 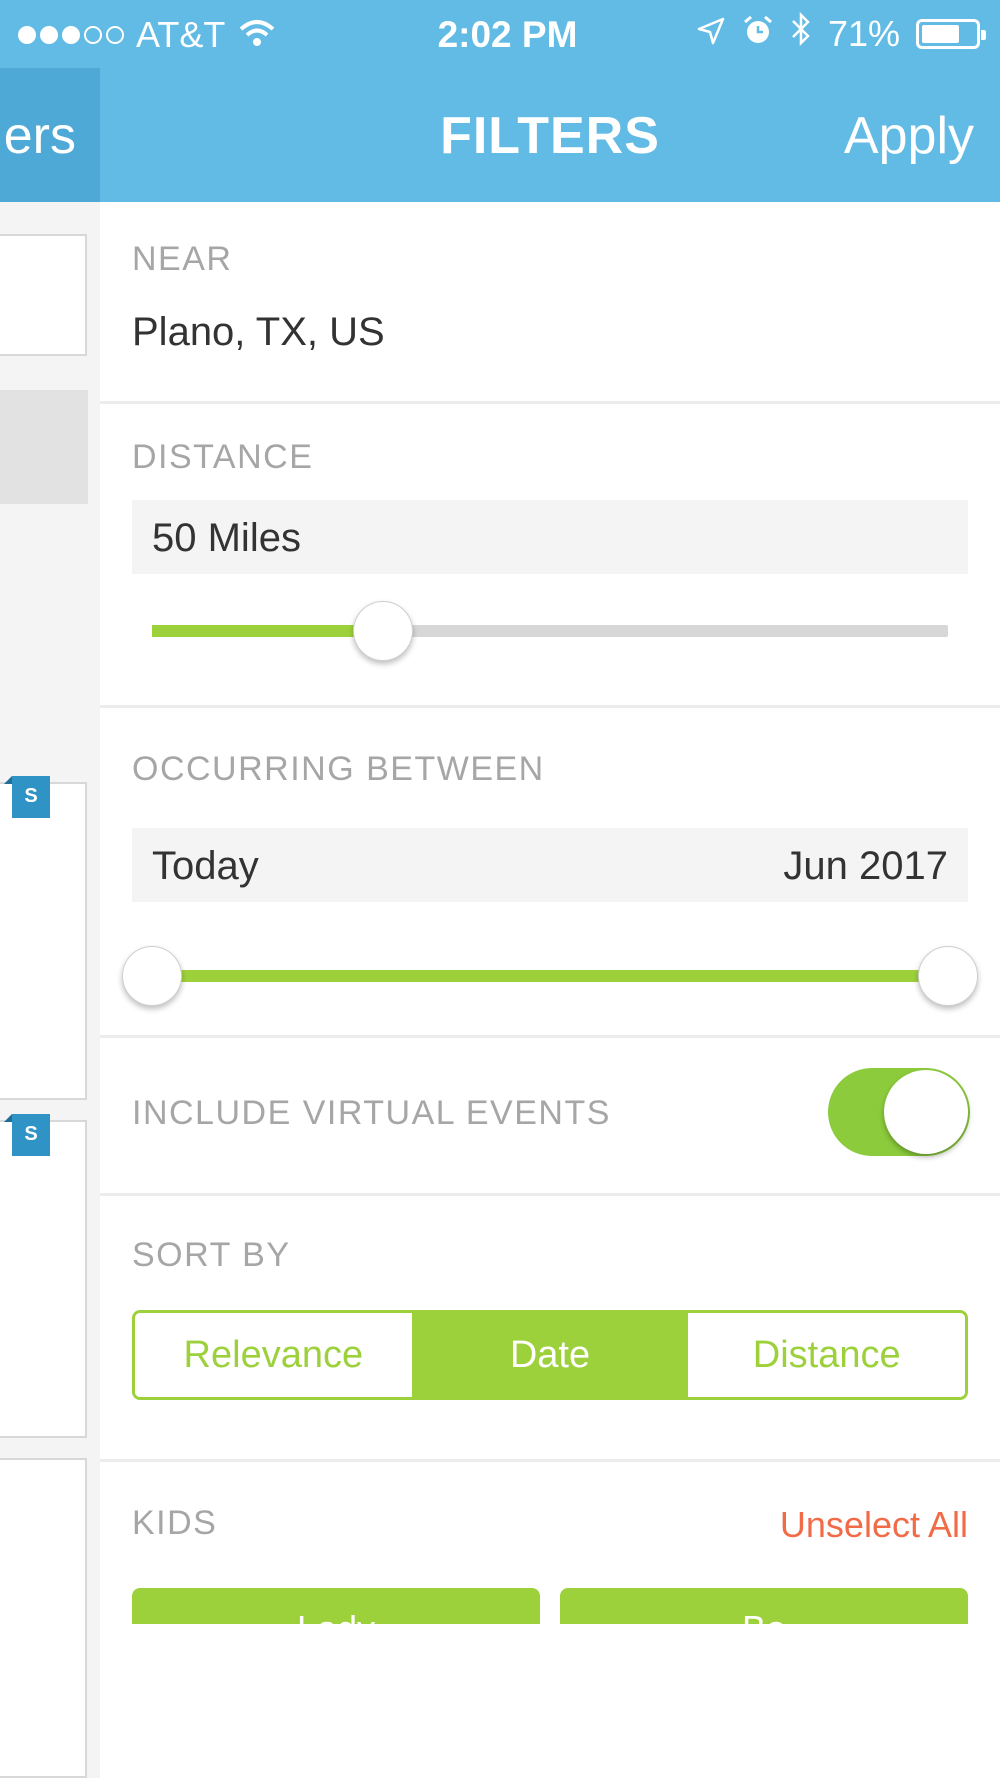 I want to click on sort-option-relevance: Relevance, so click(x=273, y=1355).